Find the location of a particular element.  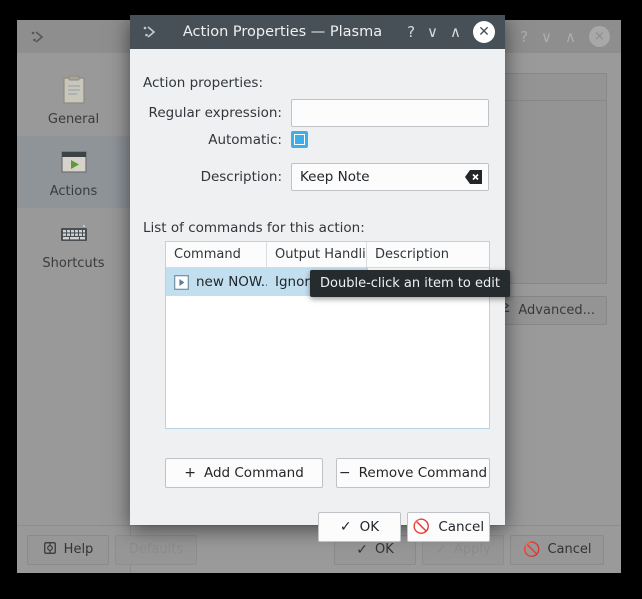

dialog-ok-button: ✓ OK is located at coordinates (359, 527).